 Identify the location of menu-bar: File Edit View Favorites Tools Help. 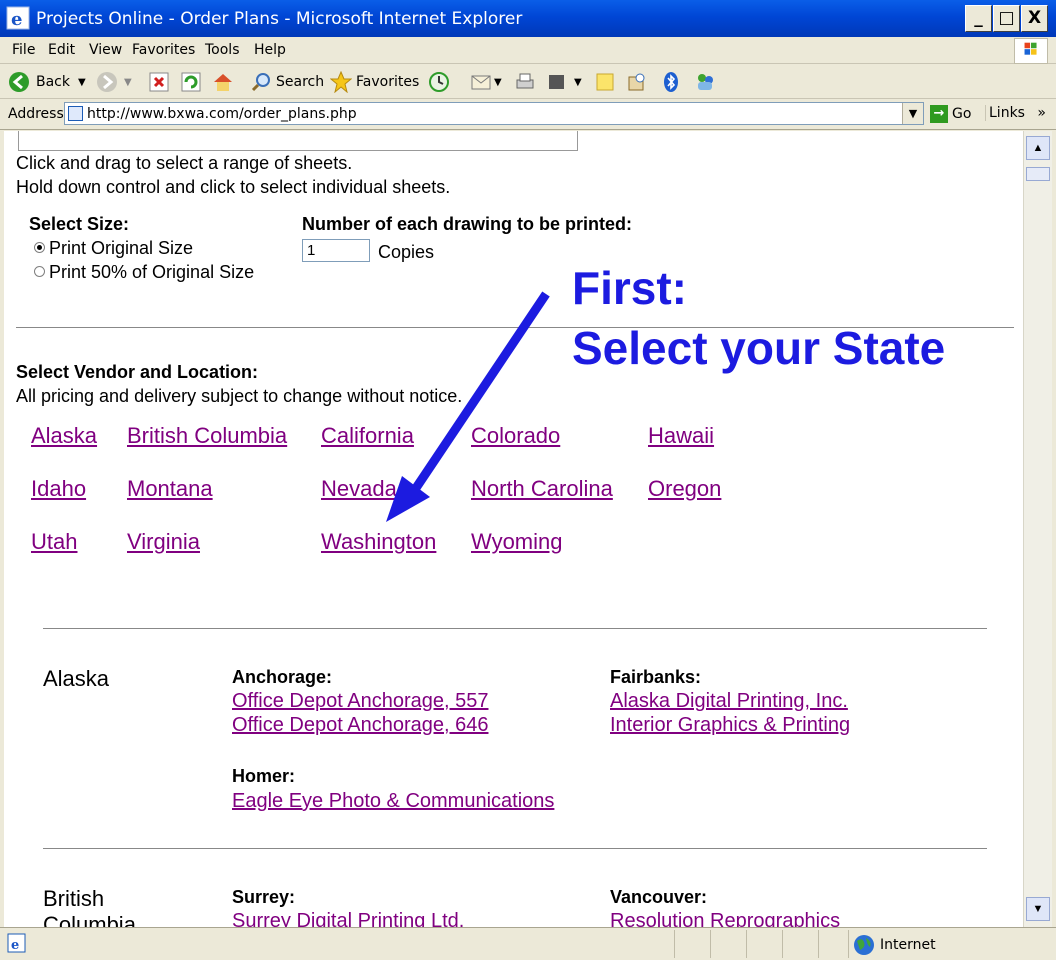
(528, 50).